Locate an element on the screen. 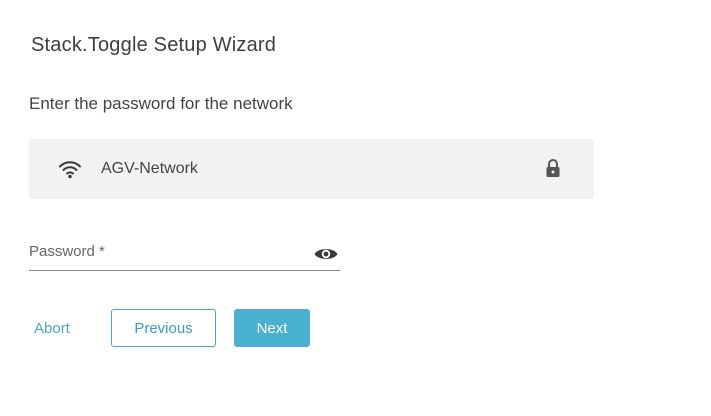  password-prompt: Enter the password for the network is located at coordinates (161, 103).